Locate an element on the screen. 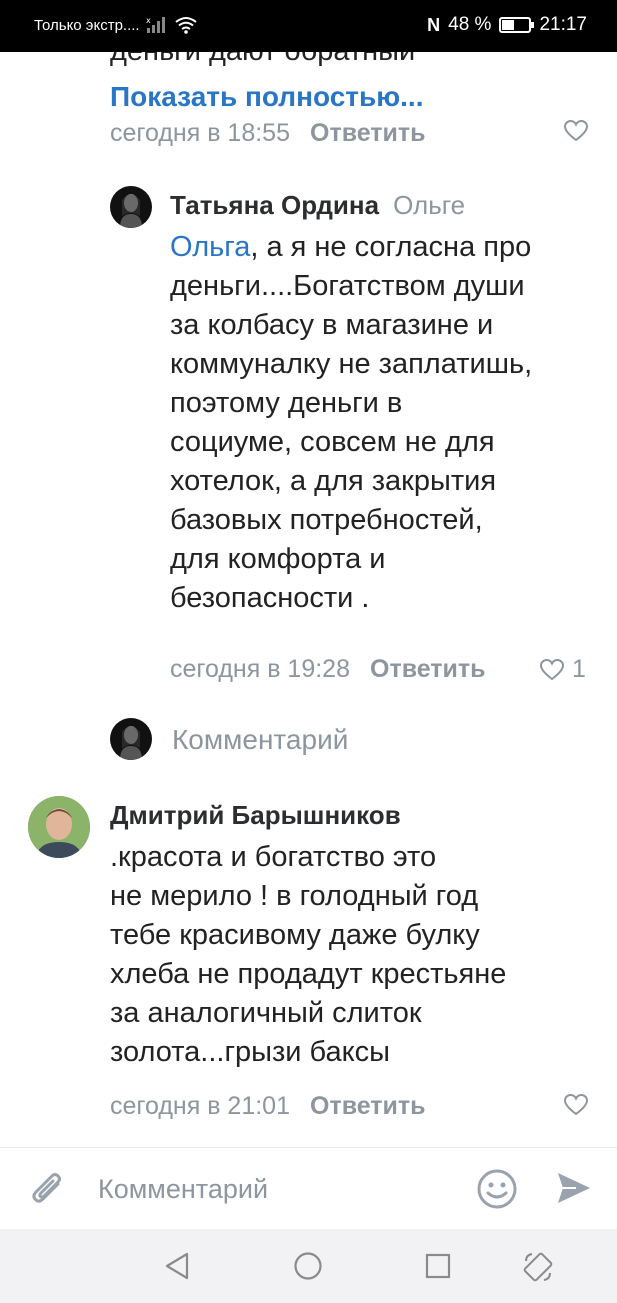  reply-to: Ольге is located at coordinates (429, 205).